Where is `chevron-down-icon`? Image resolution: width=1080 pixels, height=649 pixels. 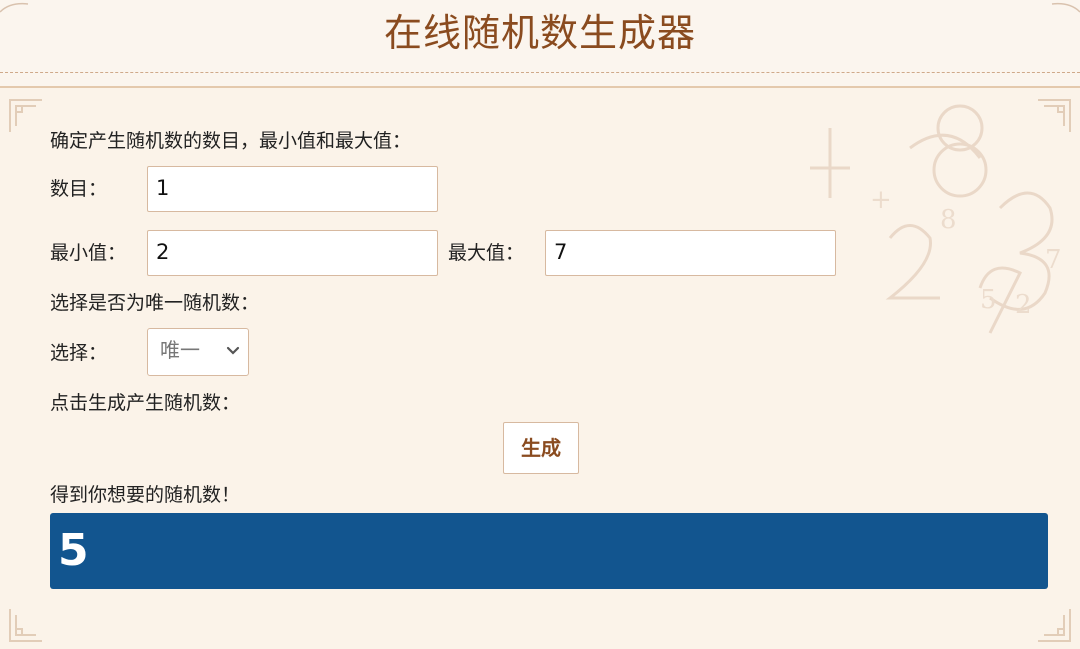 chevron-down-icon is located at coordinates (233, 350).